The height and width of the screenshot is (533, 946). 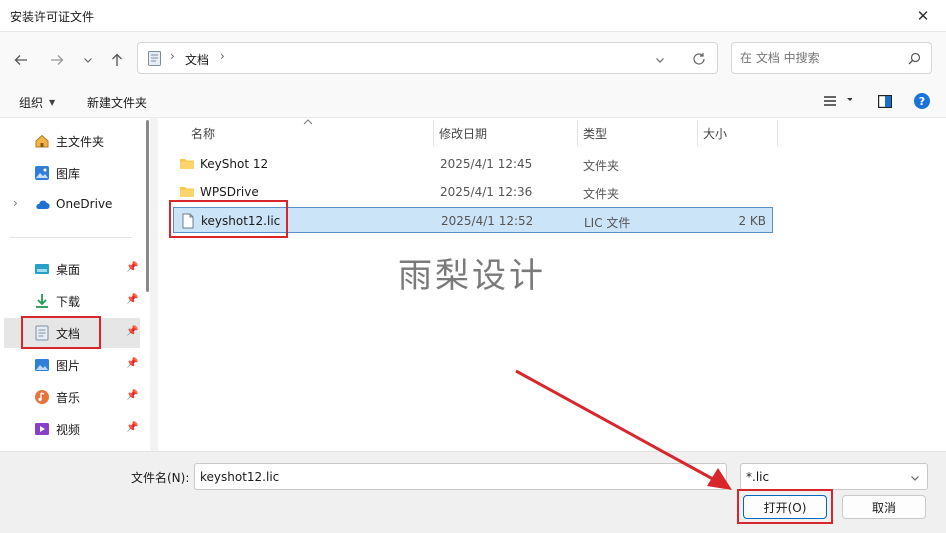 I want to click on recent-locations-button, so click(x=88, y=60).